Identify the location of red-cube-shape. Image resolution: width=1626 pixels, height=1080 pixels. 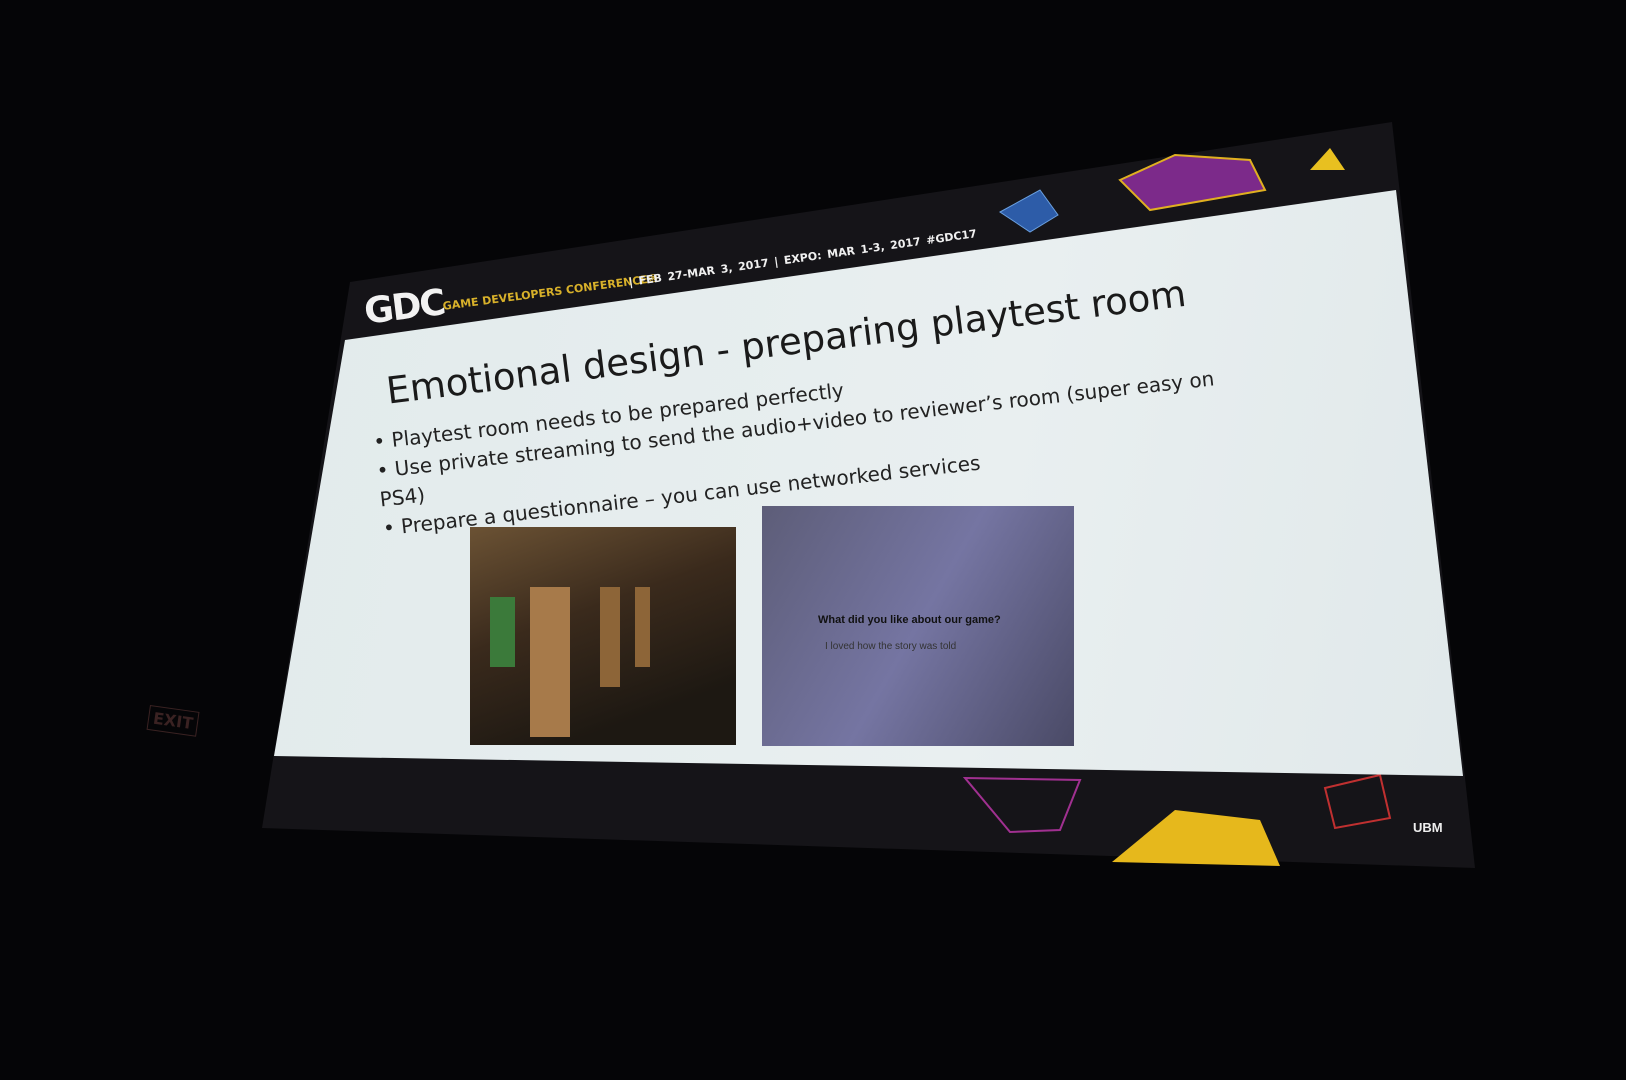
(1357, 801).